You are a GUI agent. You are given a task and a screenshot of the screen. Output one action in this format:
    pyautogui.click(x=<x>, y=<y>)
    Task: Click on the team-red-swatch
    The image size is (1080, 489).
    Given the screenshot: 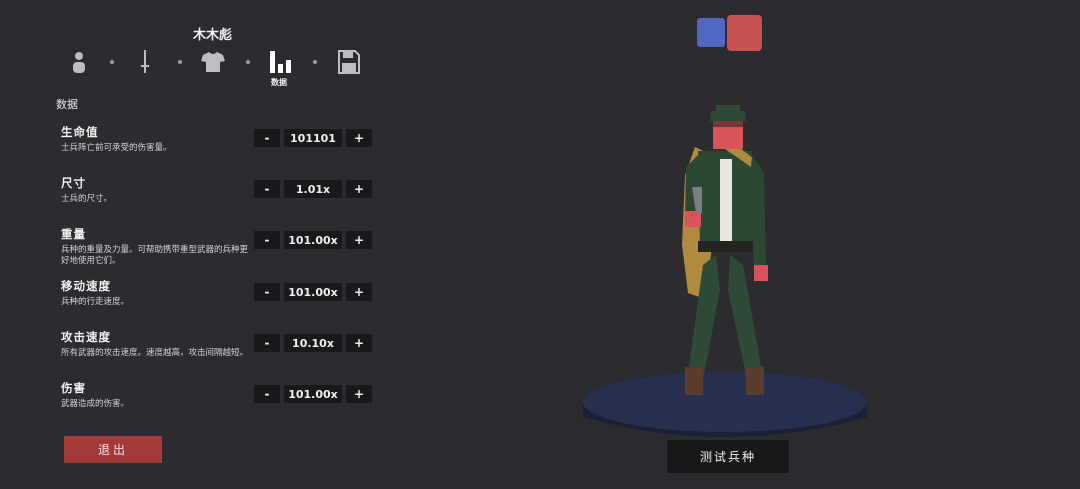 What is the action you would take?
    pyautogui.click(x=744, y=33)
    